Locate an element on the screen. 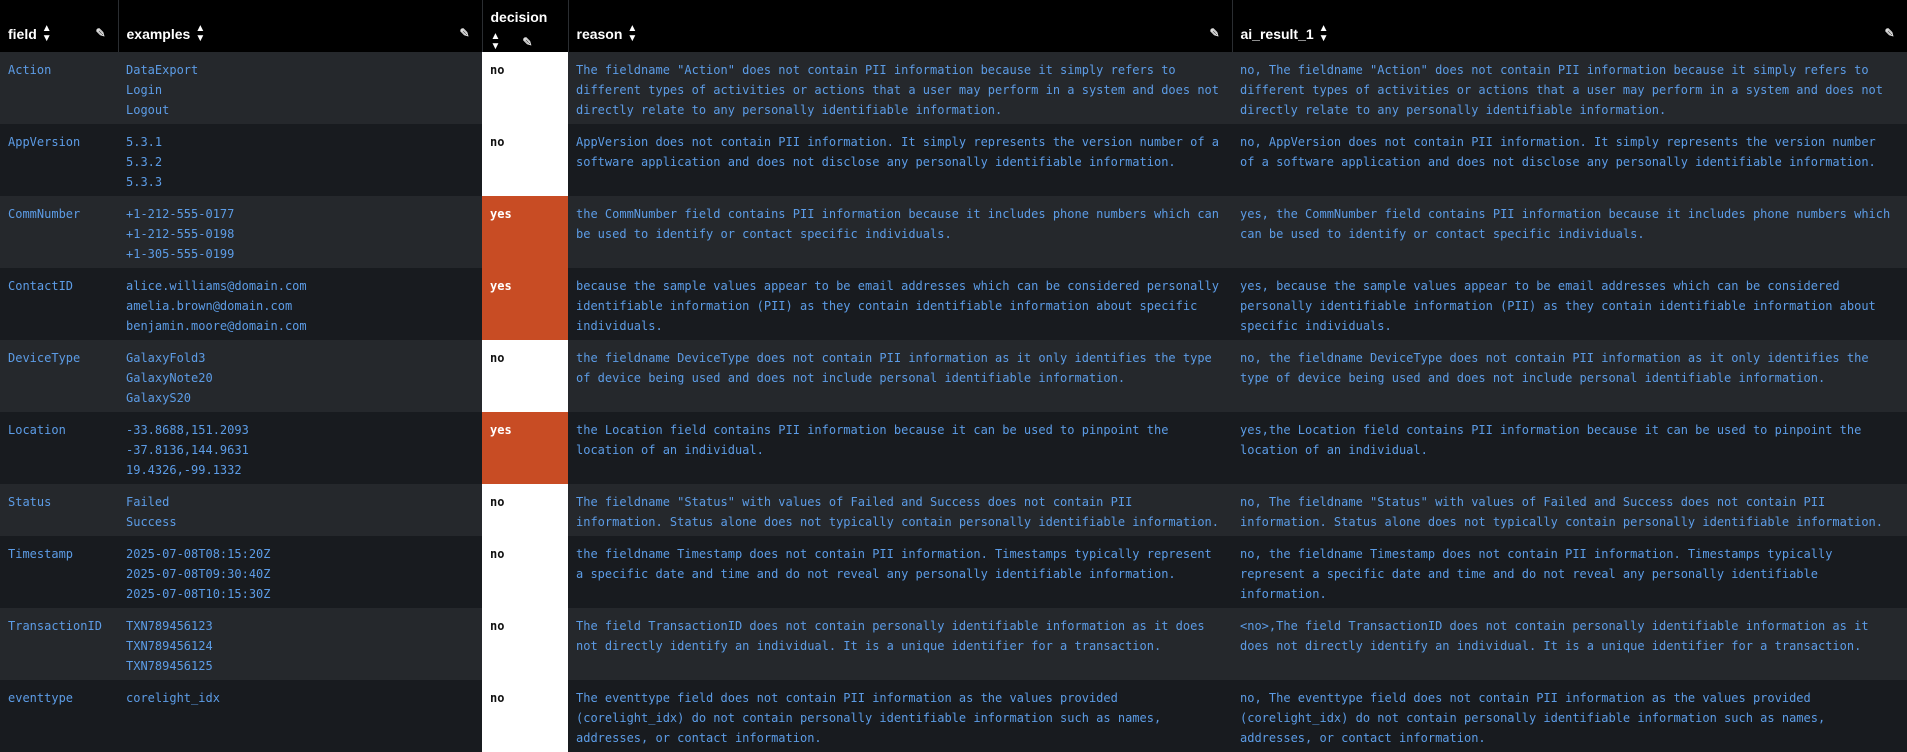 Image resolution: width=1907 pixels, height=752 pixels. example-value: +1-212-555-0177 is located at coordinates (299, 214).